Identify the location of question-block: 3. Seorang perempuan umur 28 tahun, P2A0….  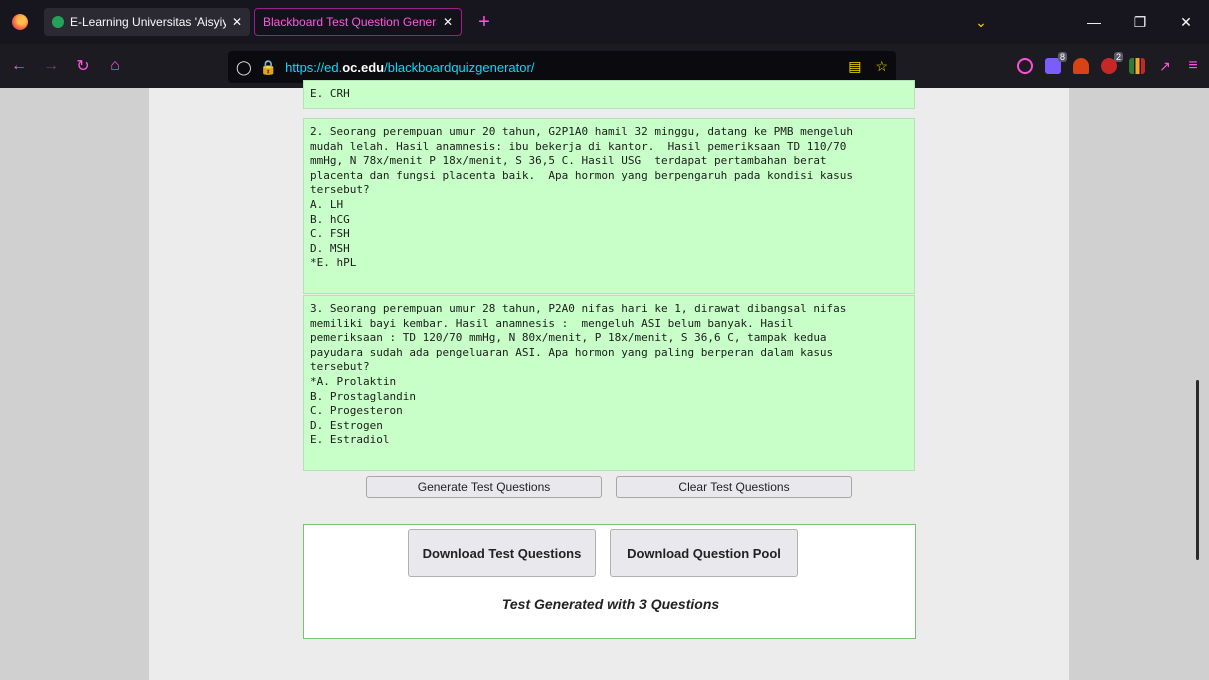
(609, 383).